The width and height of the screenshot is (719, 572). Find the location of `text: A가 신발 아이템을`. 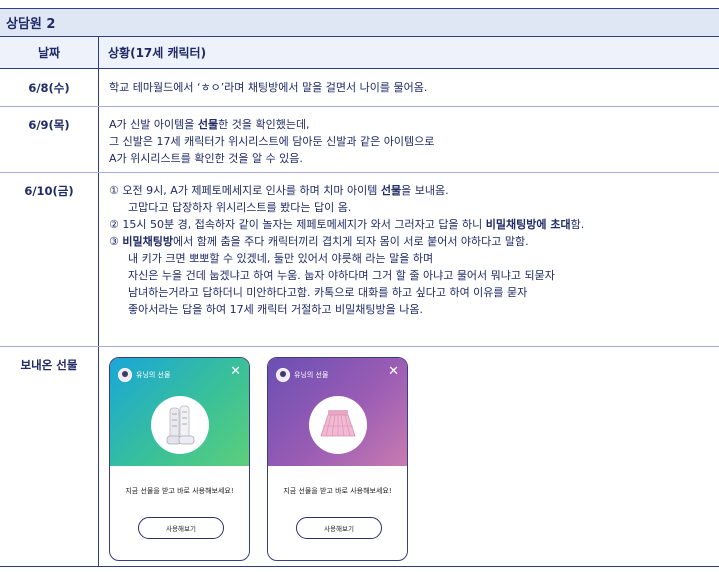

text: A가 신발 아이템을 is located at coordinates (153, 124).